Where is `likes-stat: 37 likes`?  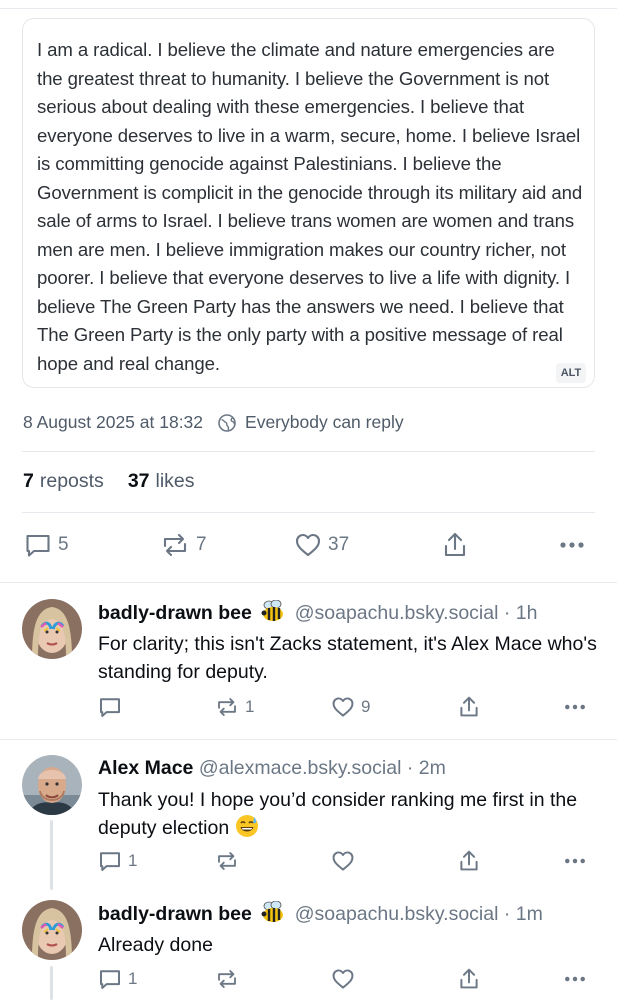 likes-stat: 37 likes is located at coordinates (161, 481).